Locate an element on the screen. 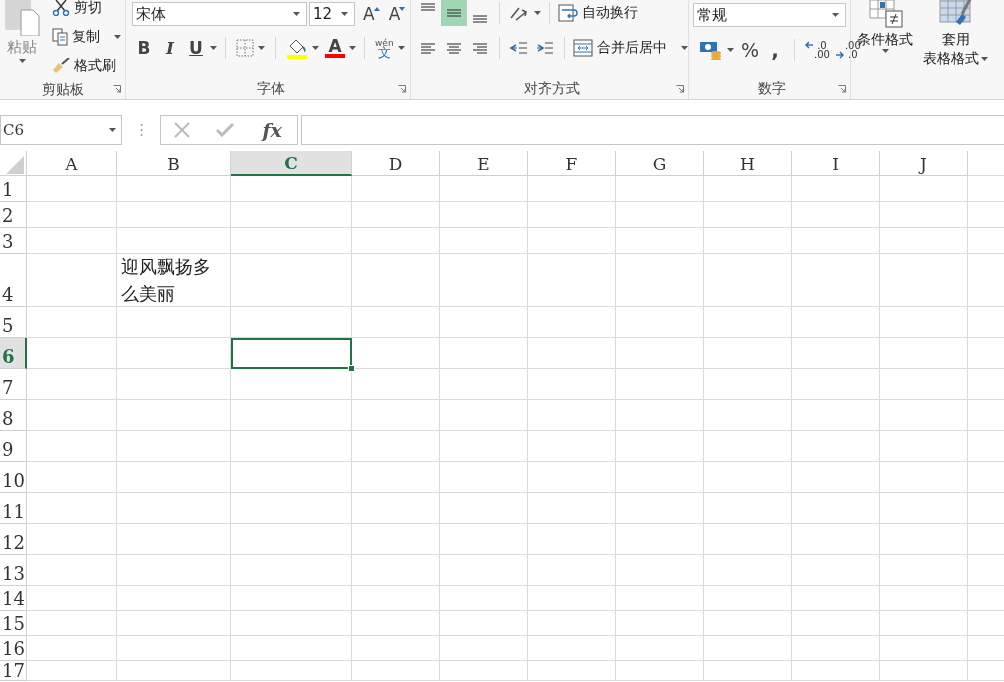 The image size is (1004, 682). row-header: 15 is located at coordinates (13, 623).